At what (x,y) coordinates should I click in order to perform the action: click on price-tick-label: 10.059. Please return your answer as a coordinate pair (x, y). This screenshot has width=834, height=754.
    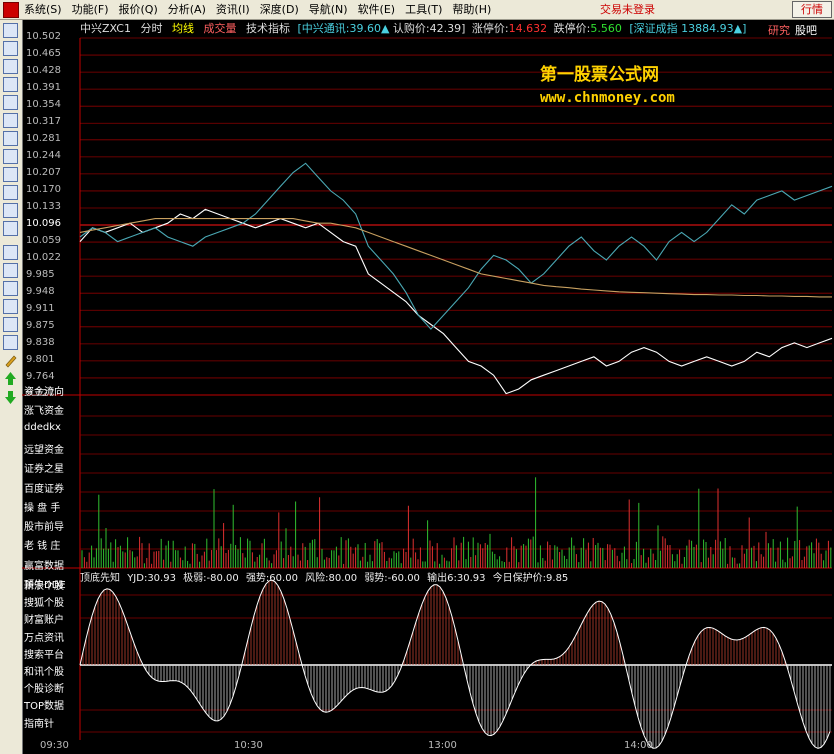
    Looking at the image, I should click on (43, 241).